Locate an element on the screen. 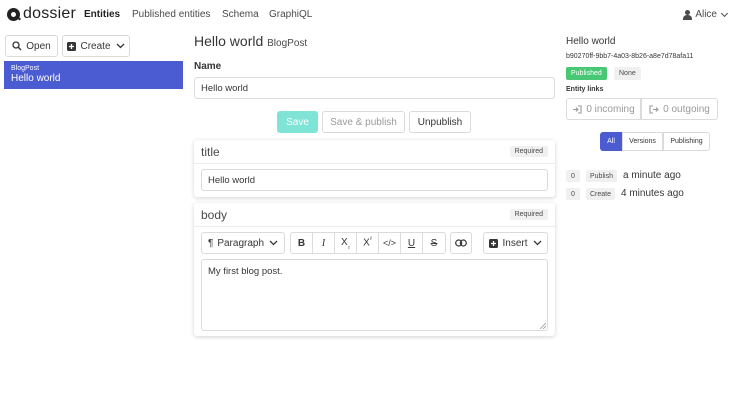 The width and height of the screenshot is (749, 400). superscript-icon: X² is located at coordinates (367, 243).